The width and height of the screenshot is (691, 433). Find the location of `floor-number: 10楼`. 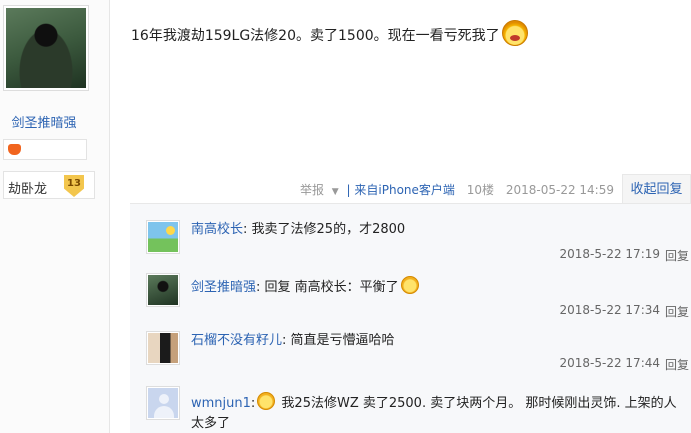

floor-number: 10楼 is located at coordinates (480, 190).